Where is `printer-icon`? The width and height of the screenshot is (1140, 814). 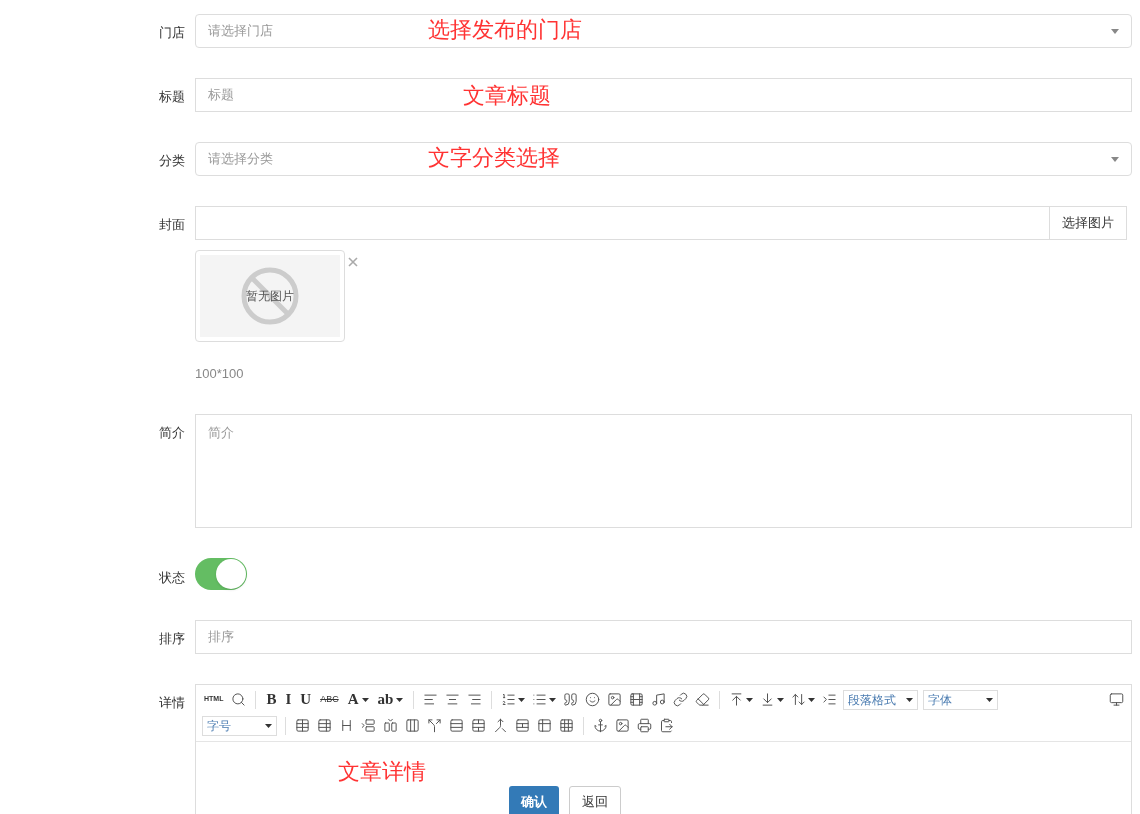
printer-icon is located at coordinates (644, 725).